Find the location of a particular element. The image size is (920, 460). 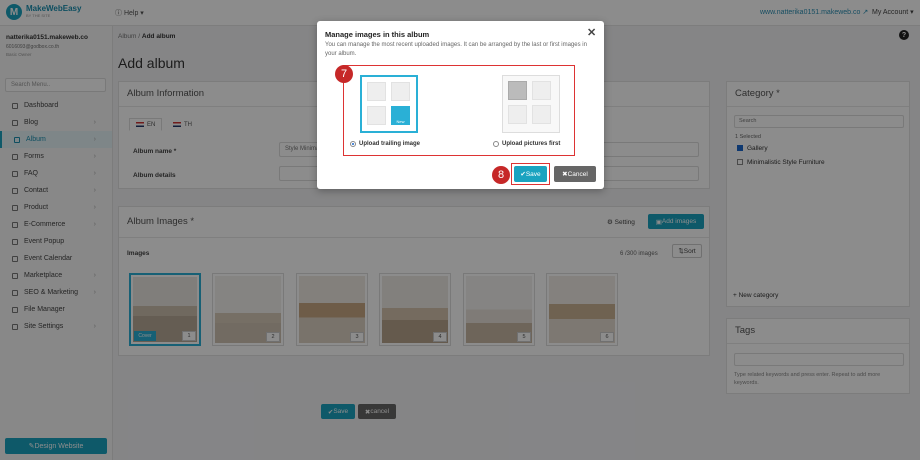

modal-cancel-button: ✖ Cancel is located at coordinates (575, 174).